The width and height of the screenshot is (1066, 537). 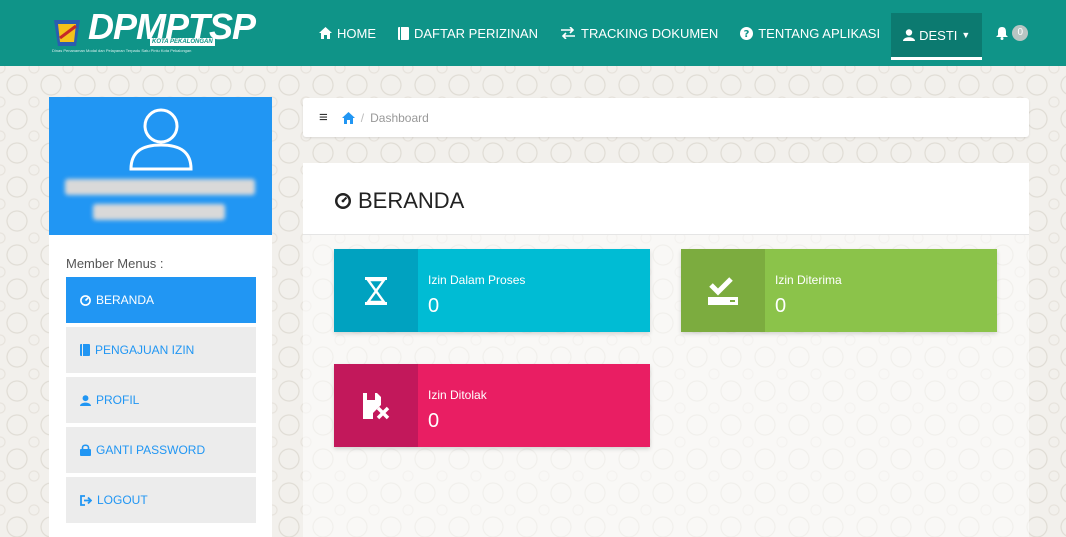 I want to click on sidebar-item-ganti-password: GANTI PASSWORD, so click(x=161, y=450).